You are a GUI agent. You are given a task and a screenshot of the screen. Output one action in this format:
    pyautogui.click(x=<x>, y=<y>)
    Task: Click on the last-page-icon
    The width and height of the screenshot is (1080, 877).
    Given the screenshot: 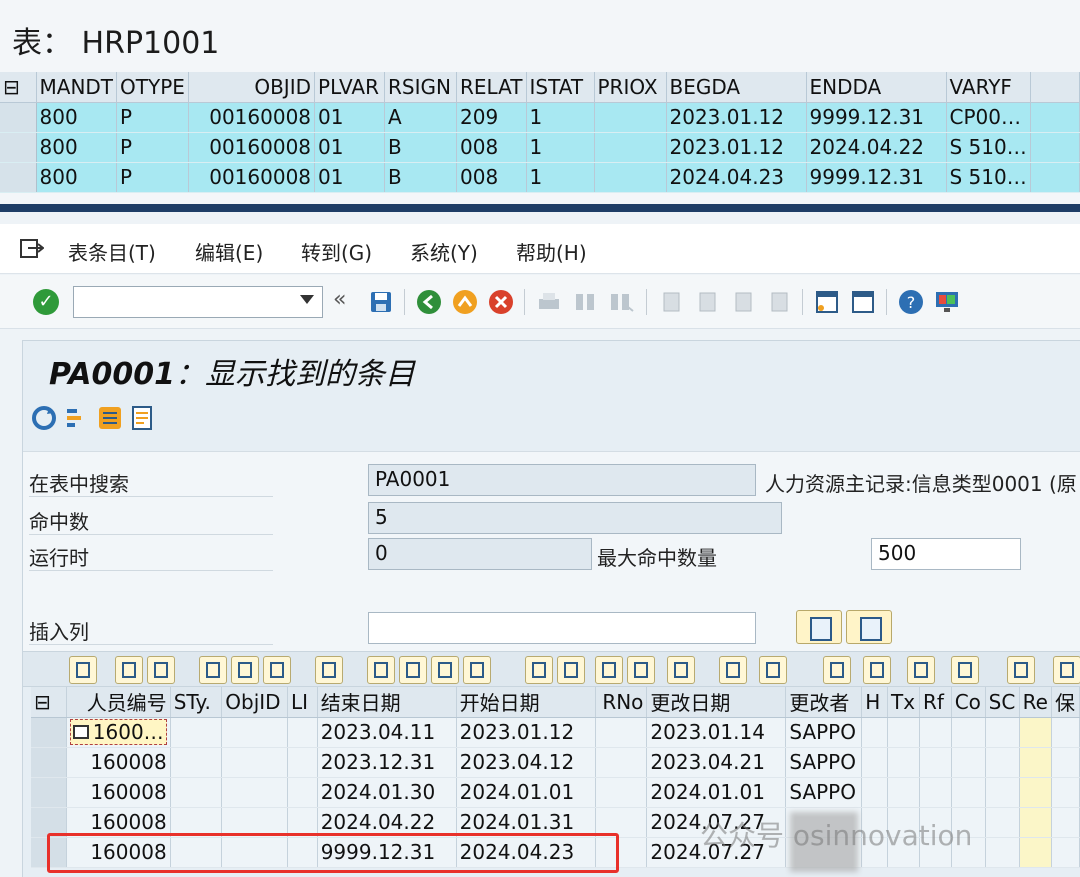 What is the action you would take?
    pyautogui.click(x=779, y=302)
    